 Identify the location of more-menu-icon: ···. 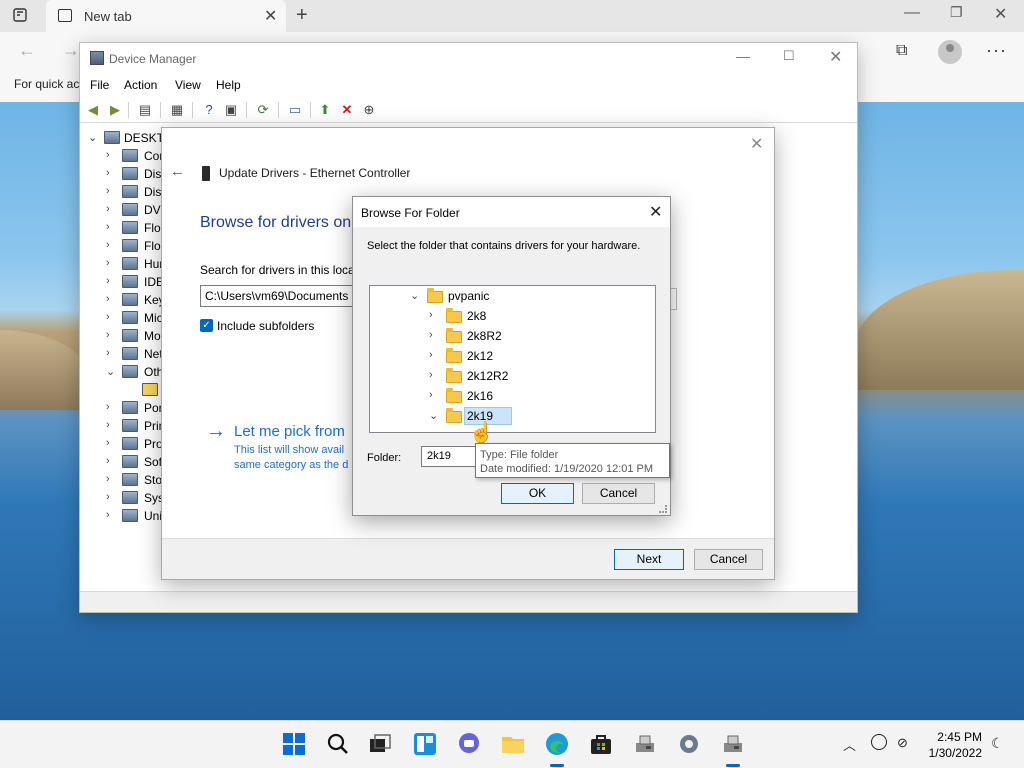
(996, 50).